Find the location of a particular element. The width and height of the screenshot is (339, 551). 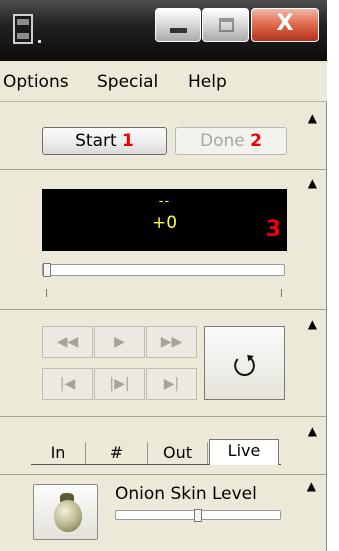

film-strip-icon is located at coordinates (23, 29).